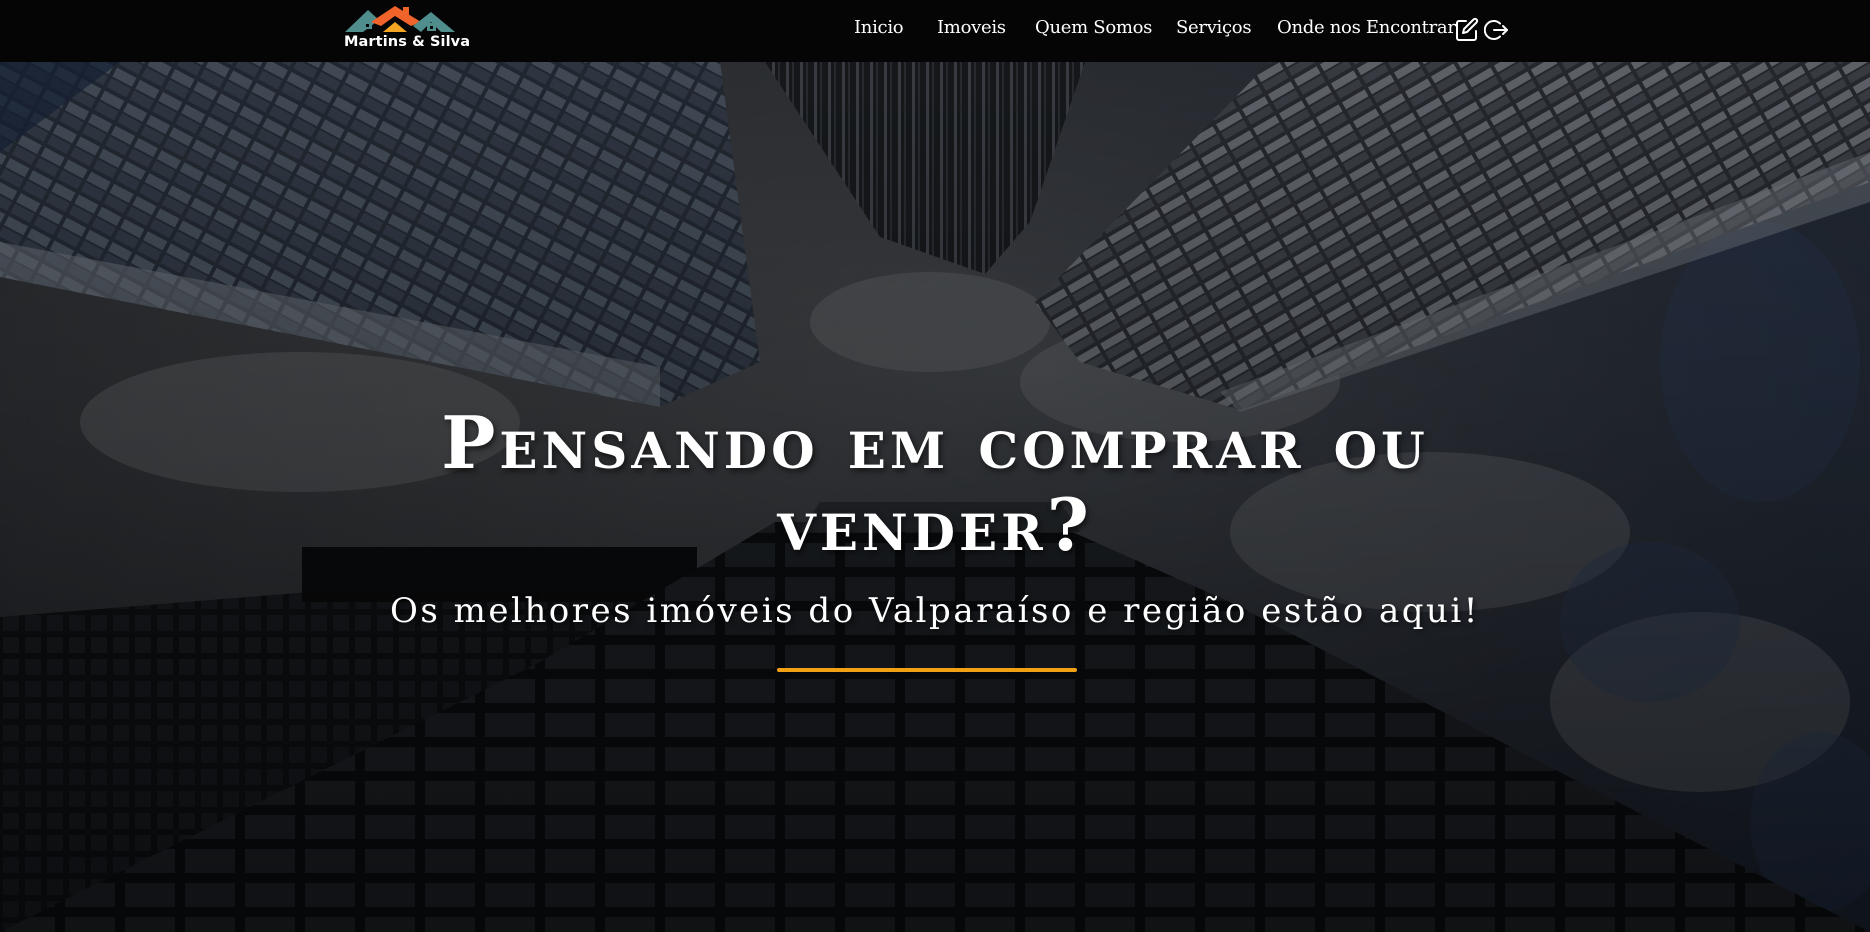 The width and height of the screenshot is (1870, 932). I want to click on brand-logo: Martins & Silva, so click(406, 29).